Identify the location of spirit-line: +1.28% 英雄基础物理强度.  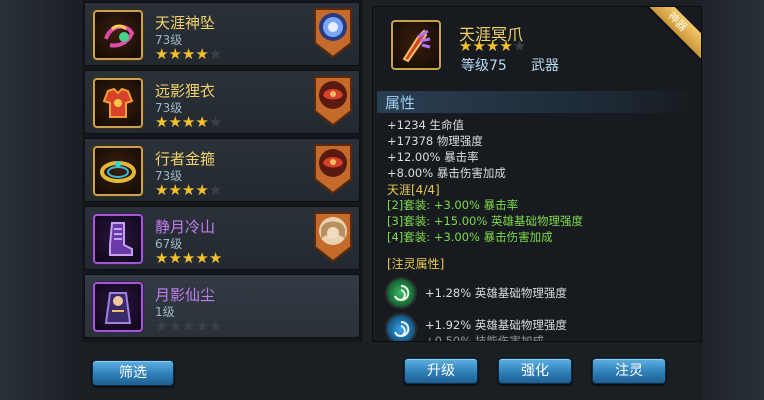
(496, 293).